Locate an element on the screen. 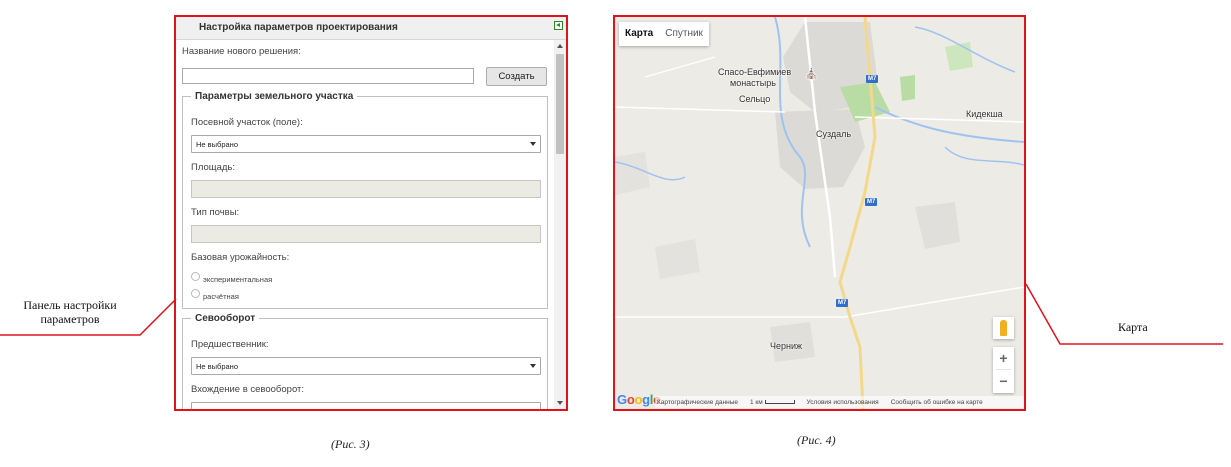 The image size is (1231, 467). callout-line-right is located at coordinates (1124, 314).